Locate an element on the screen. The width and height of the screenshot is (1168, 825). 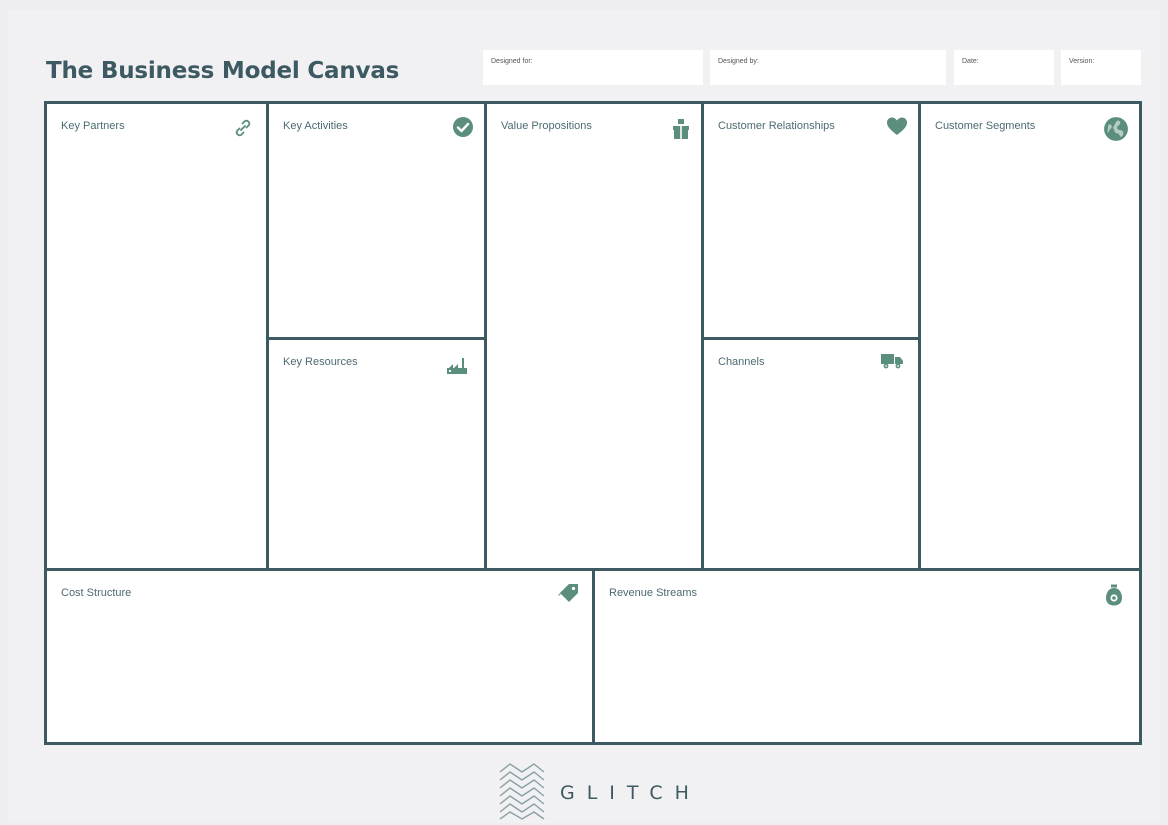
customer-segments-block: Customer Segments is located at coordinates (1028, 336).